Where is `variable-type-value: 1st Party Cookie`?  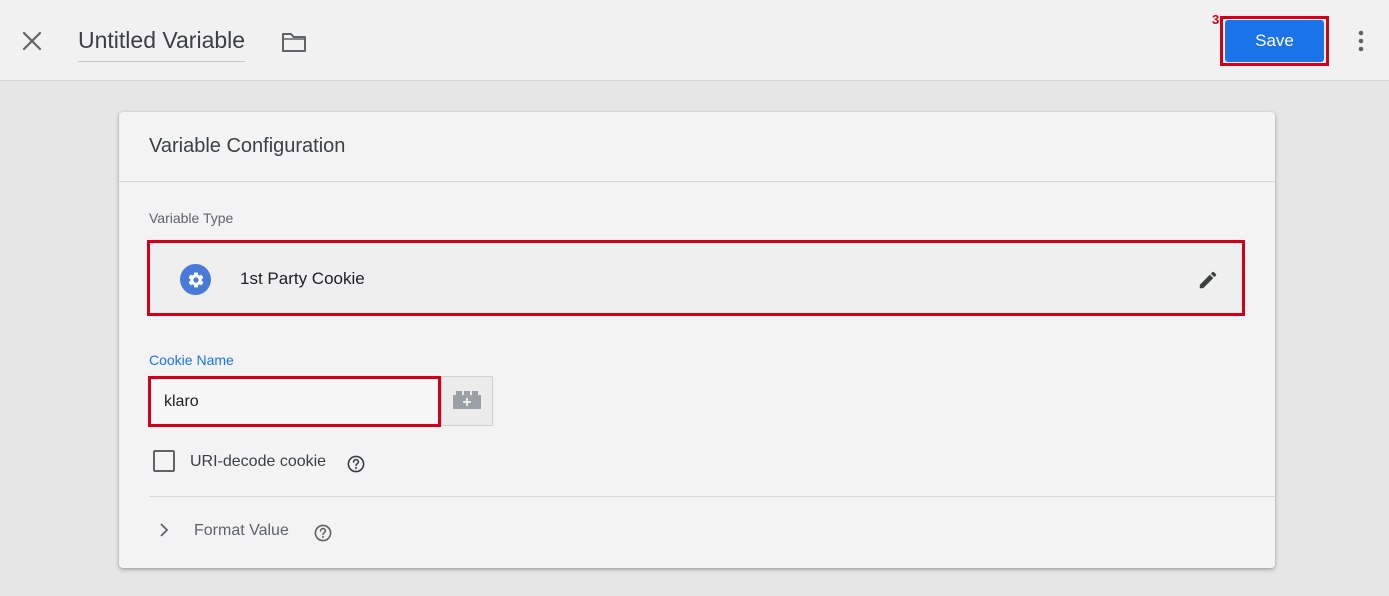 variable-type-value: 1st Party Cookie is located at coordinates (302, 278).